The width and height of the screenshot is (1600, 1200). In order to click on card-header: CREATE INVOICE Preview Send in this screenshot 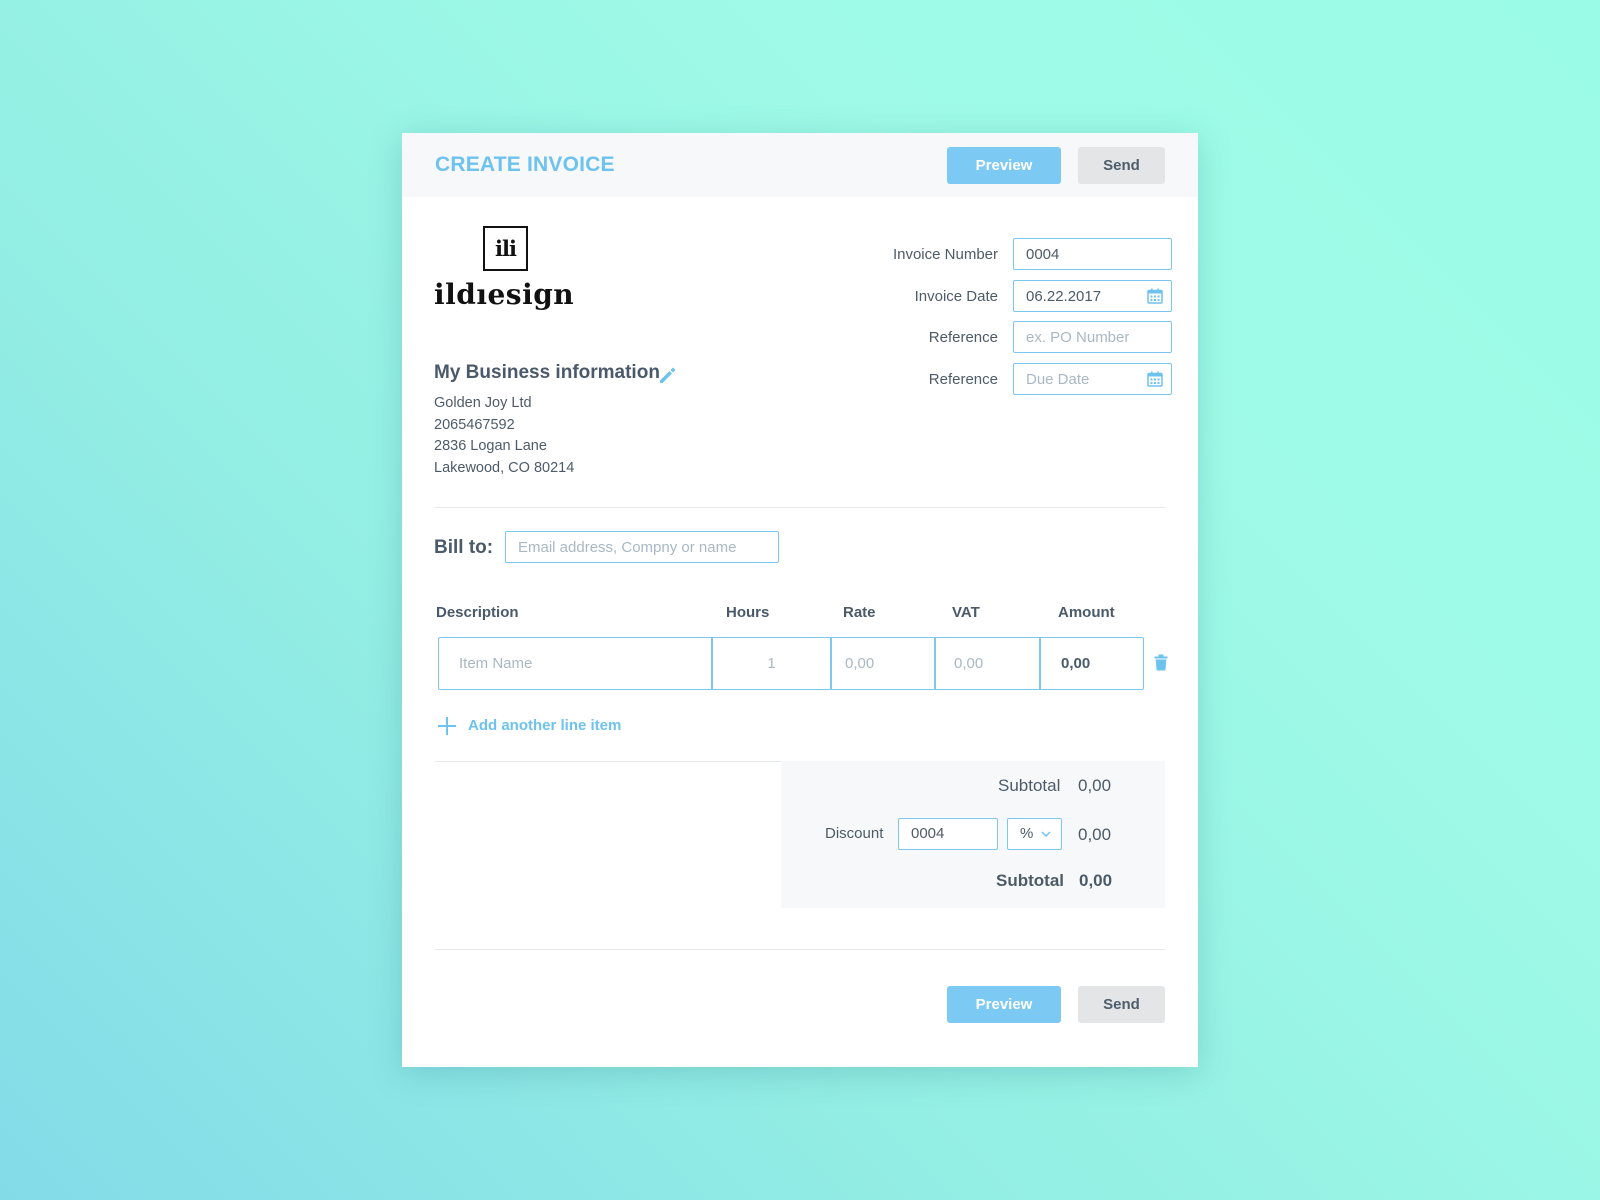, I will do `click(800, 165)`.